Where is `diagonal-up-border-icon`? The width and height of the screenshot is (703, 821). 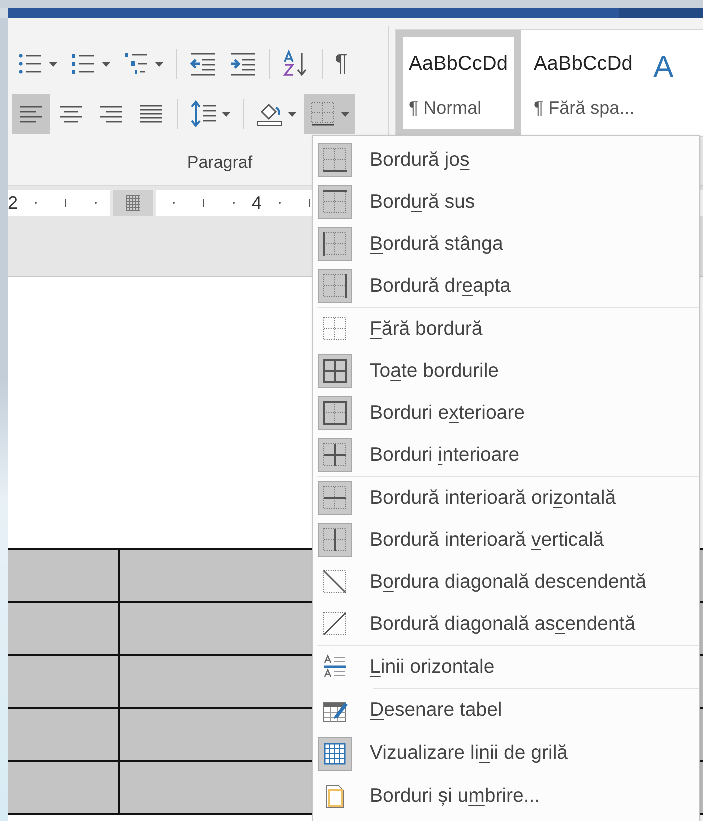 diagonal-up-border-icon is located at coordinates (335, 624).